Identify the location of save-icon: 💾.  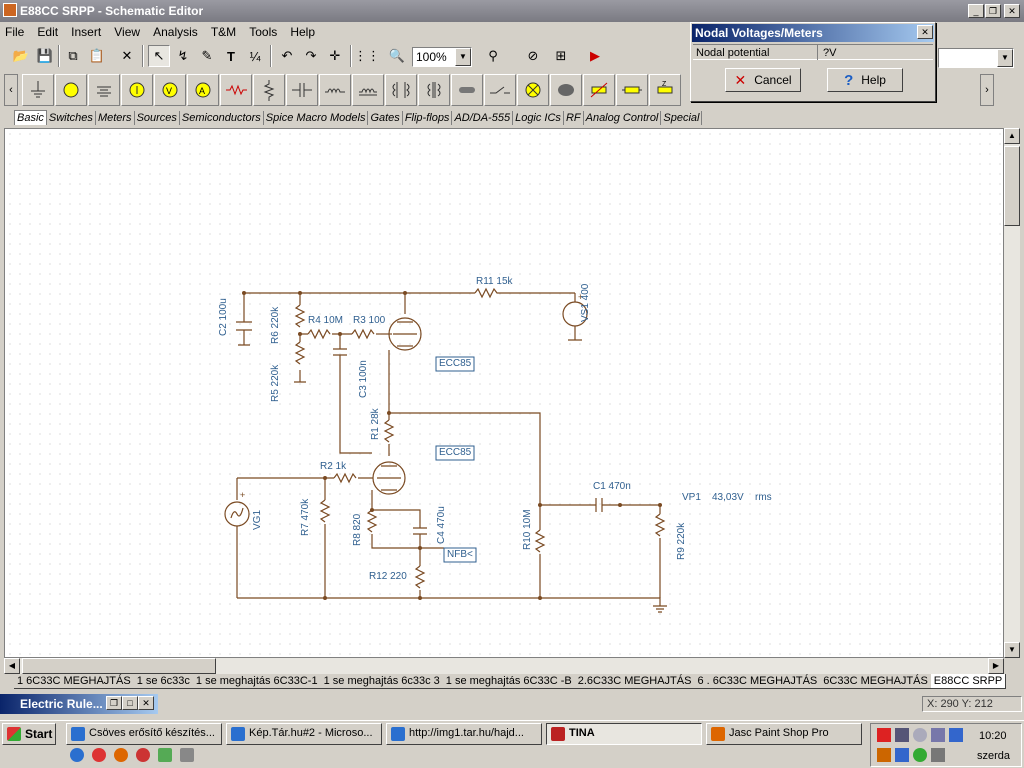
(45, 56).